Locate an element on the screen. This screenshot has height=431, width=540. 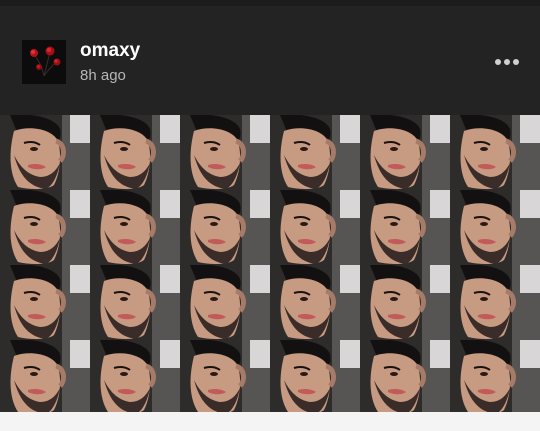
bottom-area is located at coordinates (270, 421).